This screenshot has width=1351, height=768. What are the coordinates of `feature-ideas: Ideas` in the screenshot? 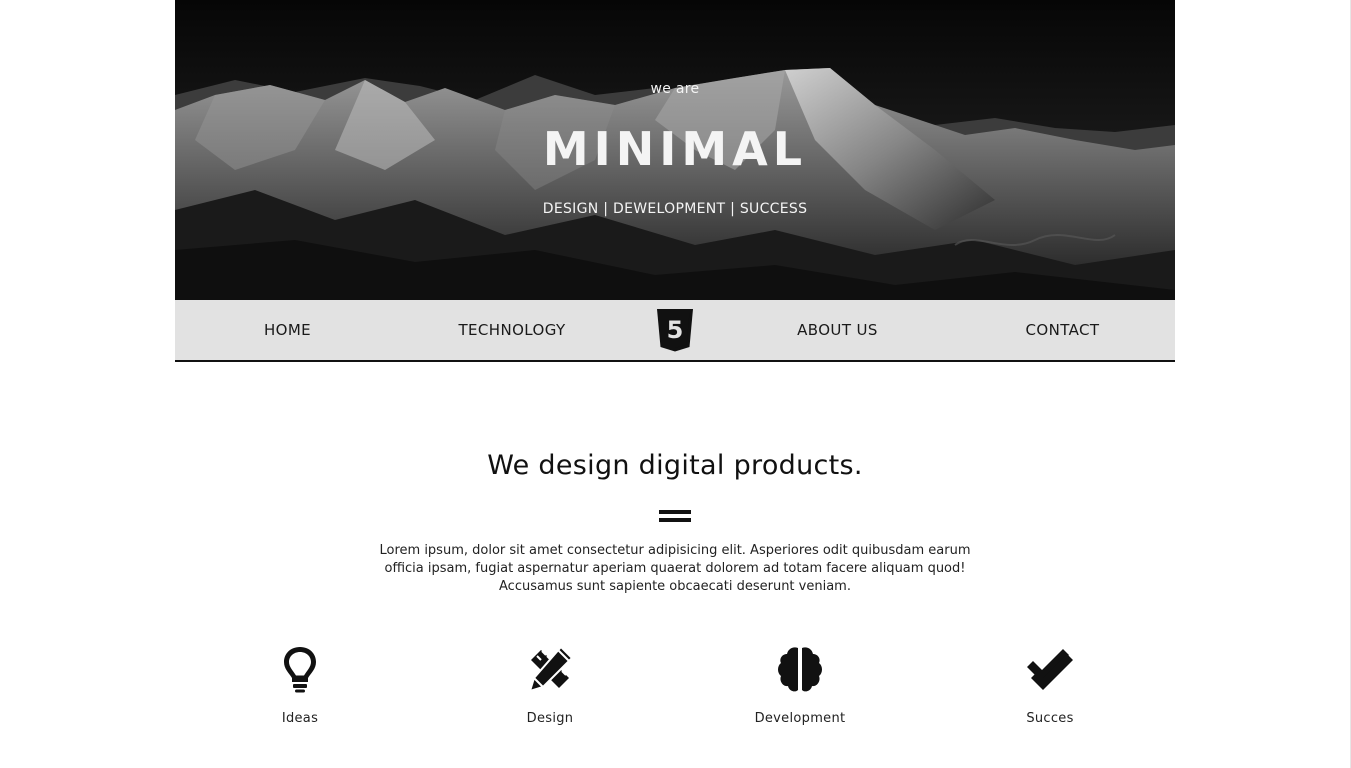 It's located at (300, 684).